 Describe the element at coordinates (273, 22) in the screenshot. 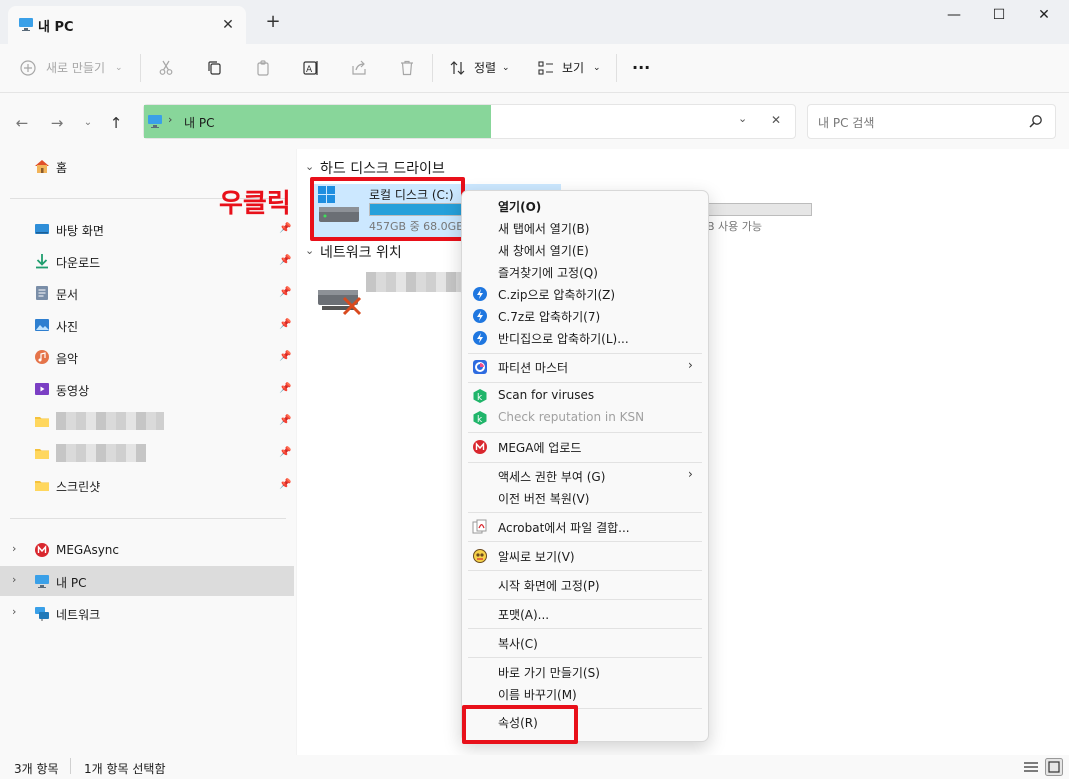

I see `new-tab-button: +` at that location.